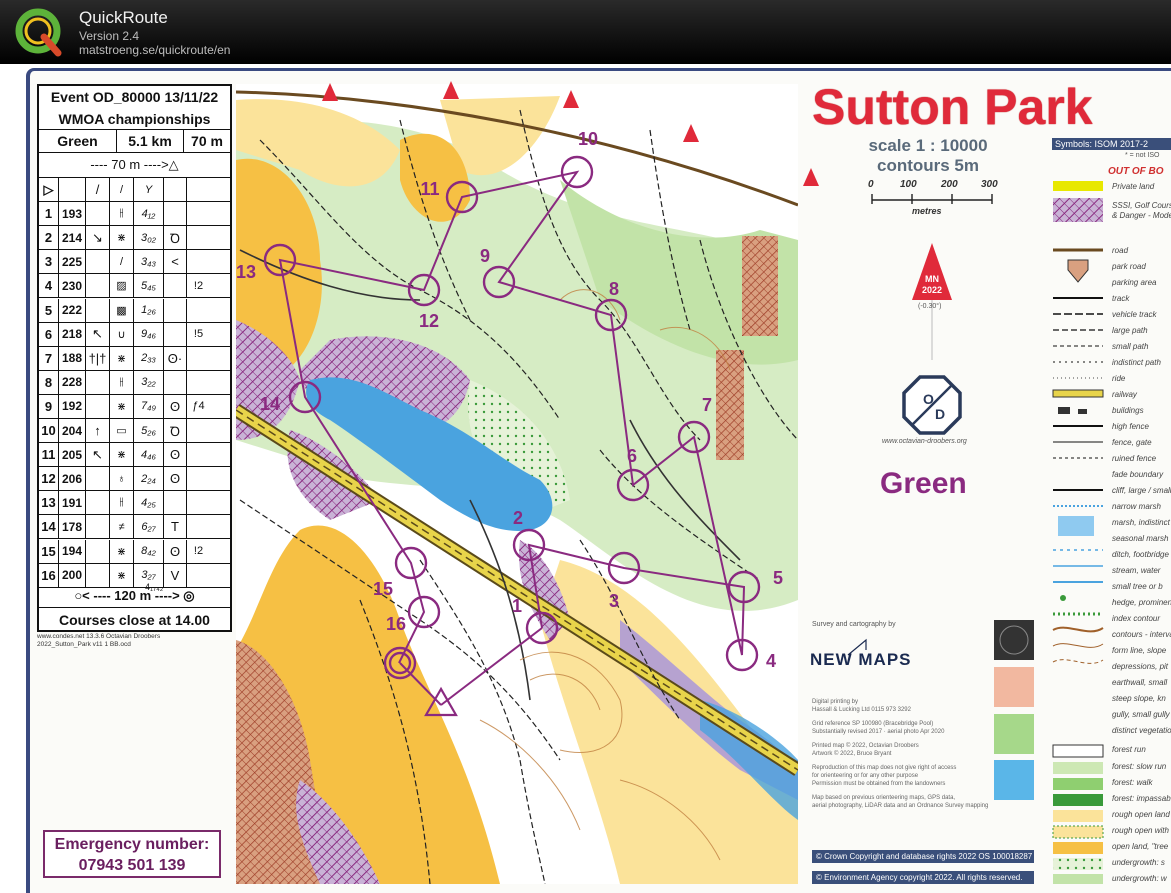 The width and height of the screenshot is (1171, 893). What do you see at coordinates (49, 503) in the screenshot?
I see `card-control-number: 13` at bounding box center [49, 503].